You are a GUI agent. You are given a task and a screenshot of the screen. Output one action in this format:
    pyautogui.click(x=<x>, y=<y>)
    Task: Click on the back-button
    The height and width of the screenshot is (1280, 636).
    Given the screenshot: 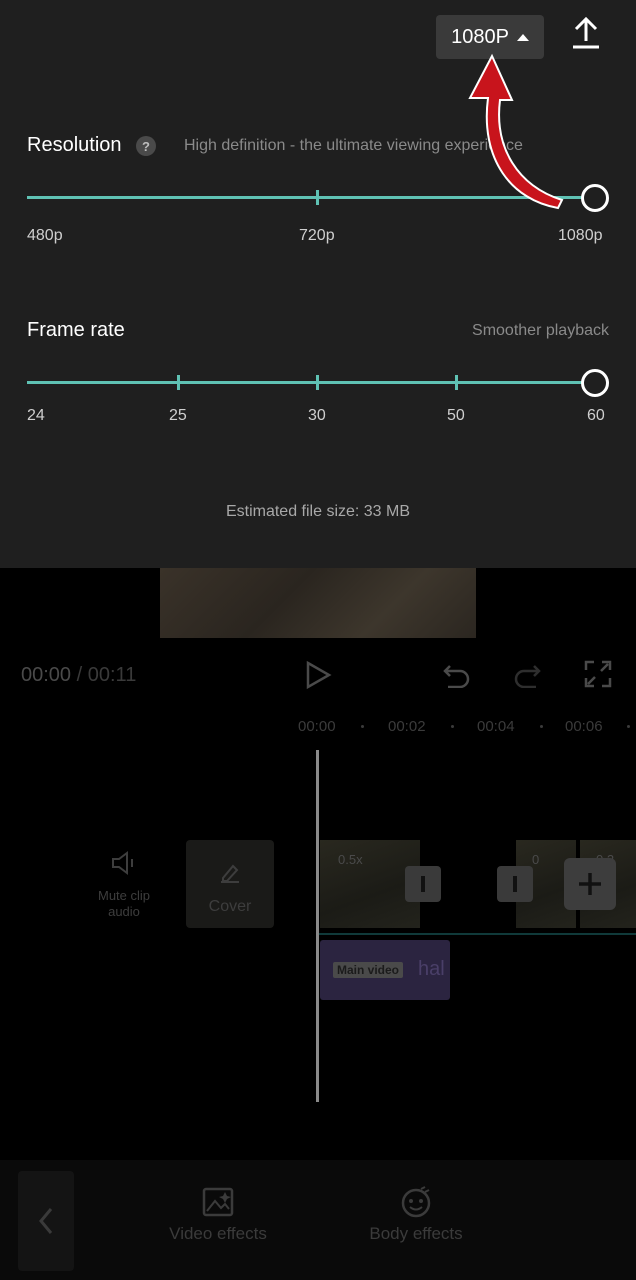 What is the action you would take?
    pyautogui.click(x=46, y=1221)
    